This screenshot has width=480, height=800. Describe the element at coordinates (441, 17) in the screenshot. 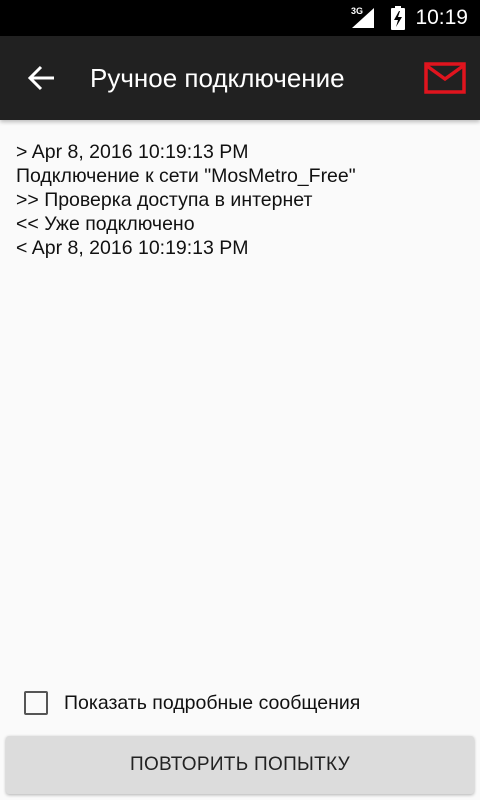

I see `clock: 10:19` at that location.